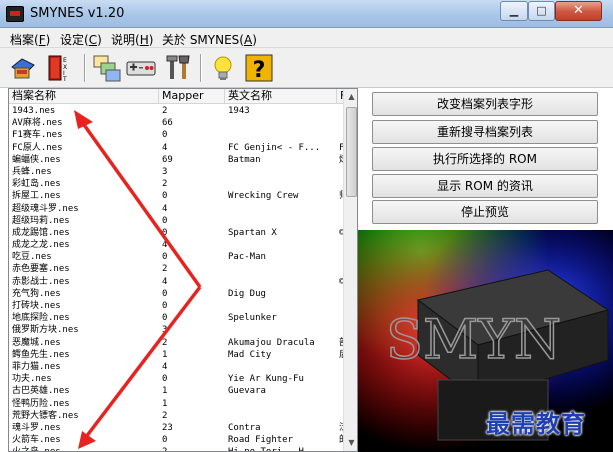 This screenshot has height=452, width=613. Describe the element at coordinates (254, 40) in the screenshot. I see `menu-about-tail: )` at that location.